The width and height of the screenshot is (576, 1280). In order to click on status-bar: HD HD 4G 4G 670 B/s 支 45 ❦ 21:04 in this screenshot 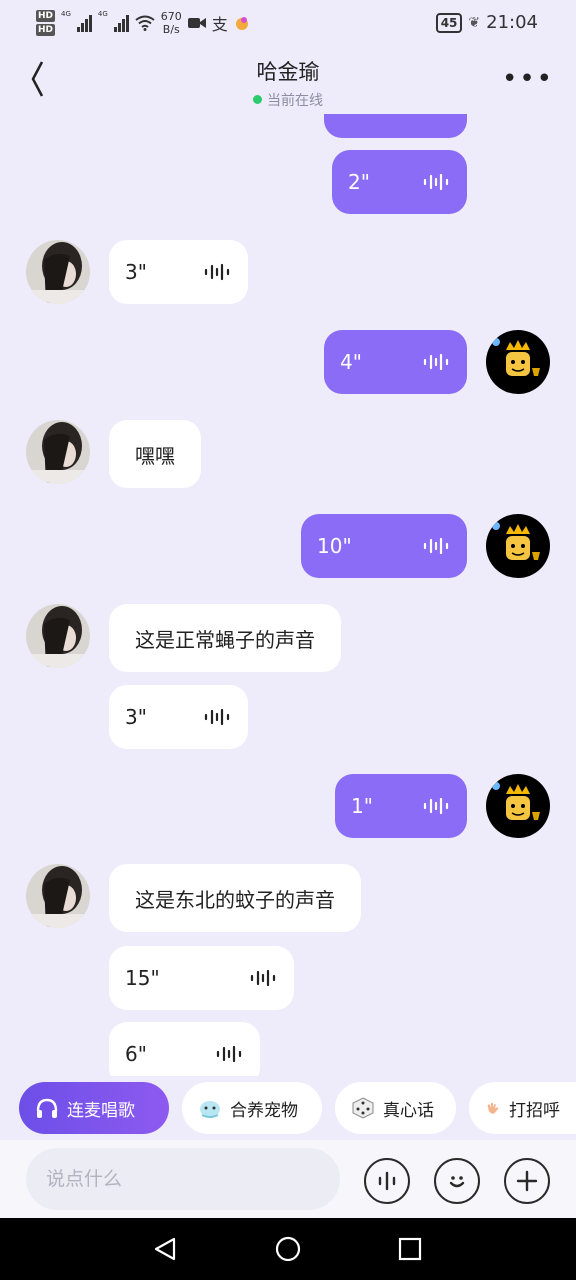, I will do `click(288, 25)`.